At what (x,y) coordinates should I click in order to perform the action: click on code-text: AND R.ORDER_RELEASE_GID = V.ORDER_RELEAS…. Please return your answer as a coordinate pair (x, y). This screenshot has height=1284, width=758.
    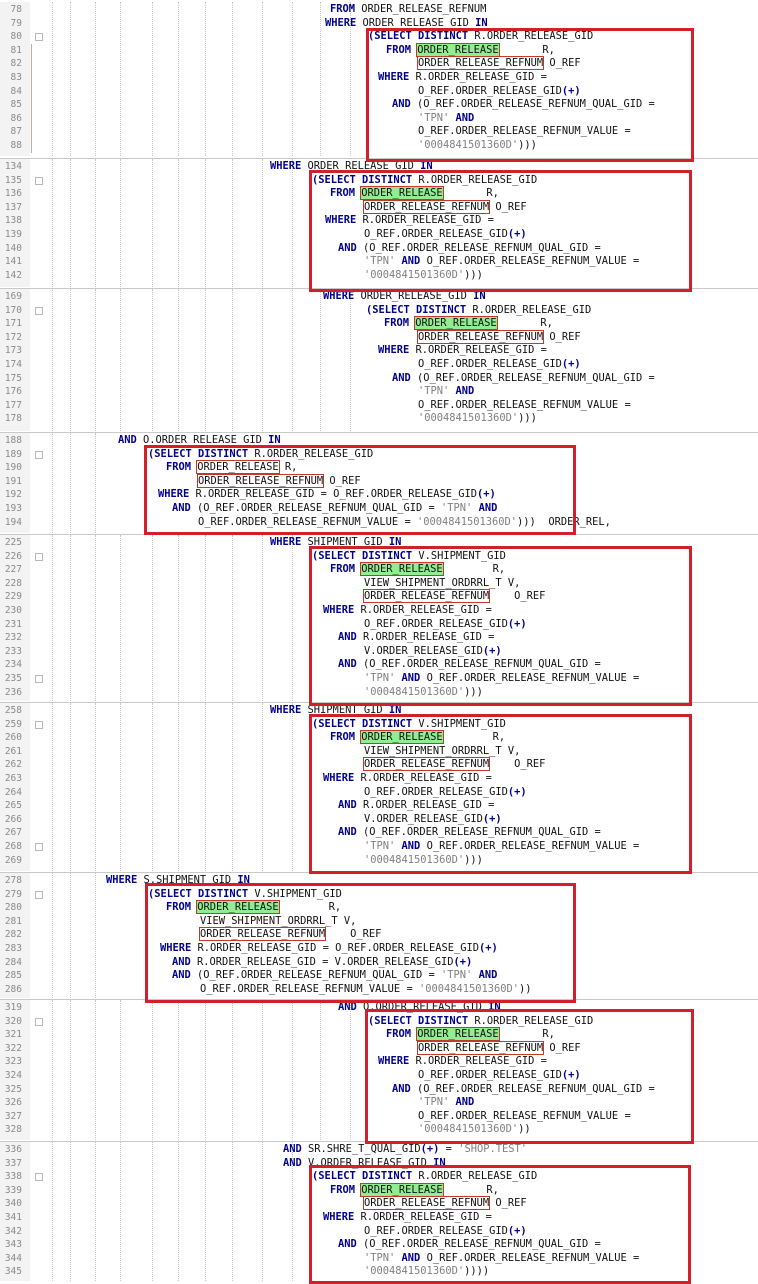
    Looking at the image, I should click on (322, 963).